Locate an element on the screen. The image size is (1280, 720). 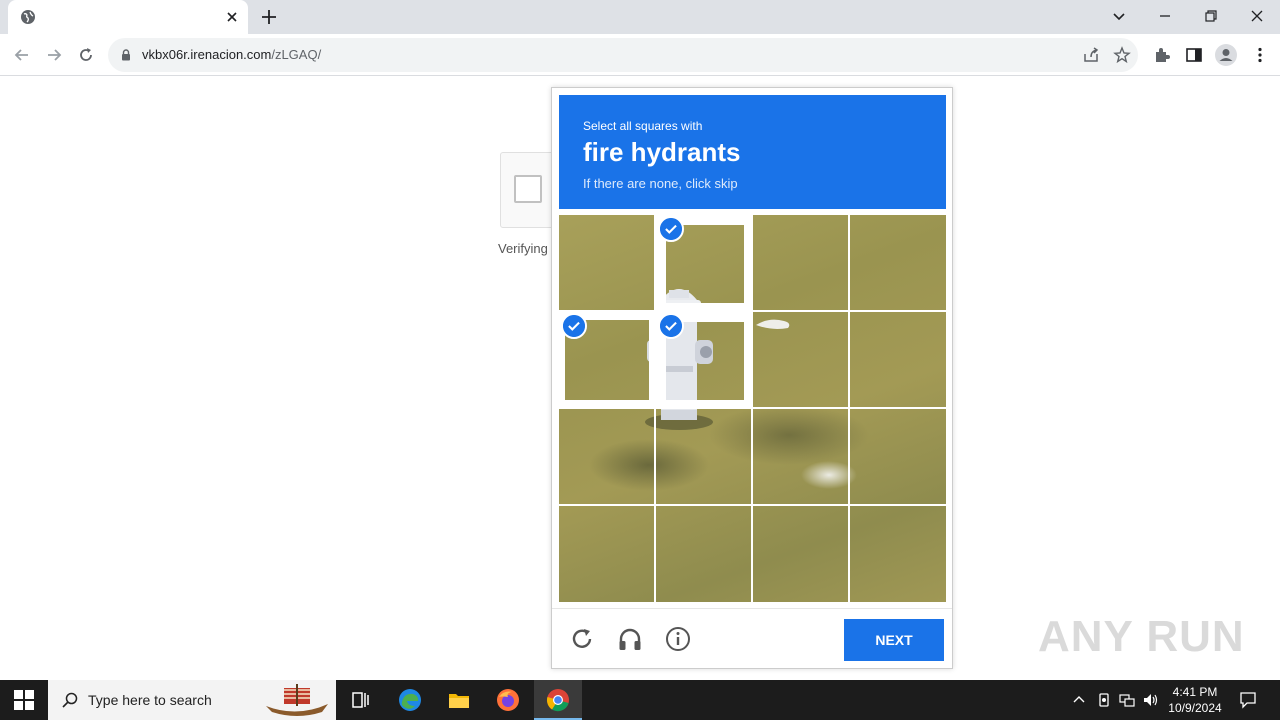
browser-tab is located at coordinates (128, 17).